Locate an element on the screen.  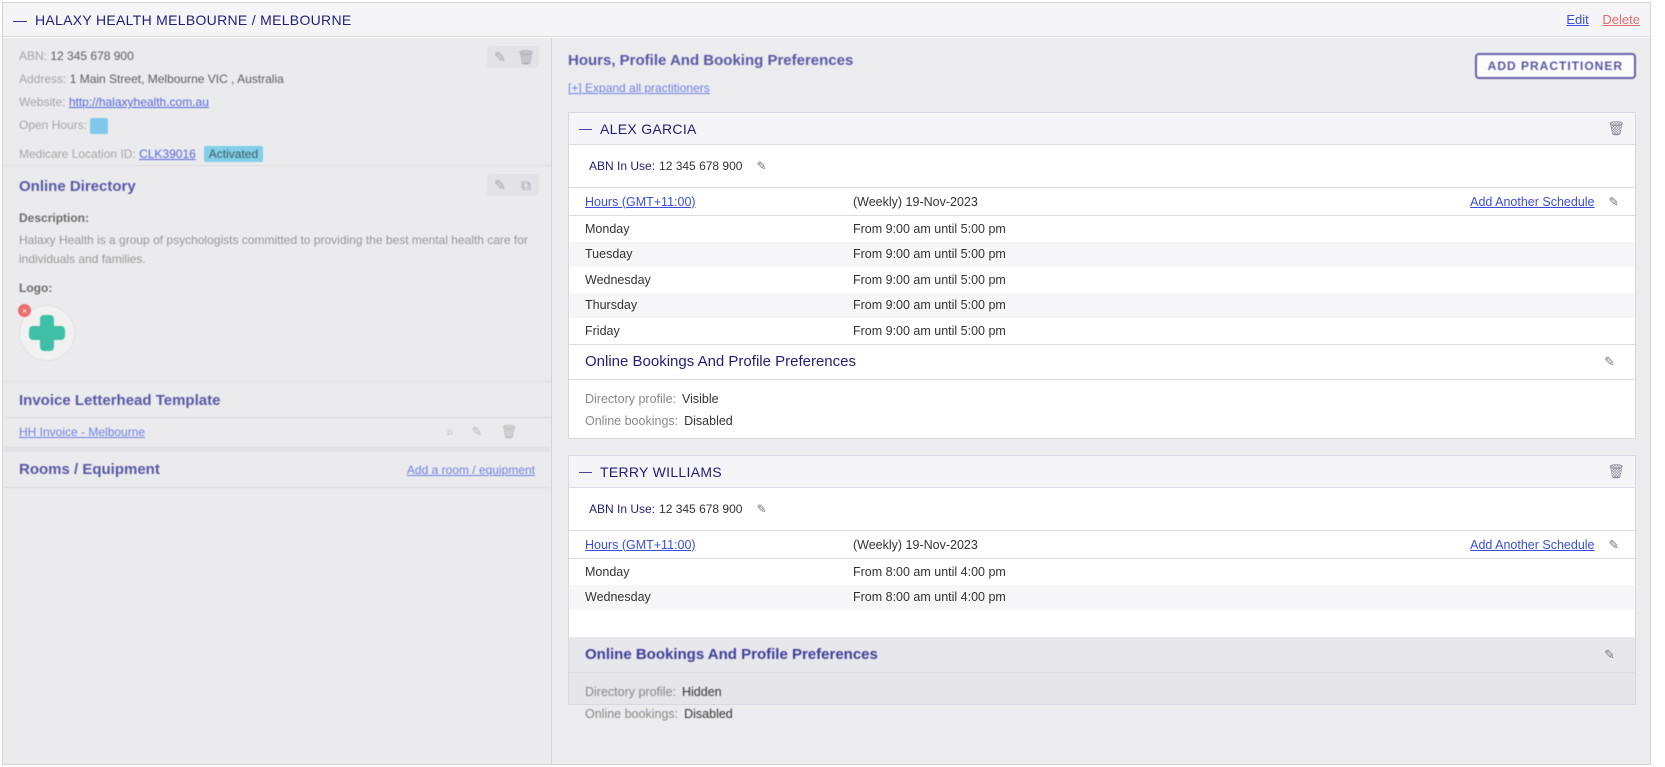
delete-link: Delete is located at coordinates (1621, 19).